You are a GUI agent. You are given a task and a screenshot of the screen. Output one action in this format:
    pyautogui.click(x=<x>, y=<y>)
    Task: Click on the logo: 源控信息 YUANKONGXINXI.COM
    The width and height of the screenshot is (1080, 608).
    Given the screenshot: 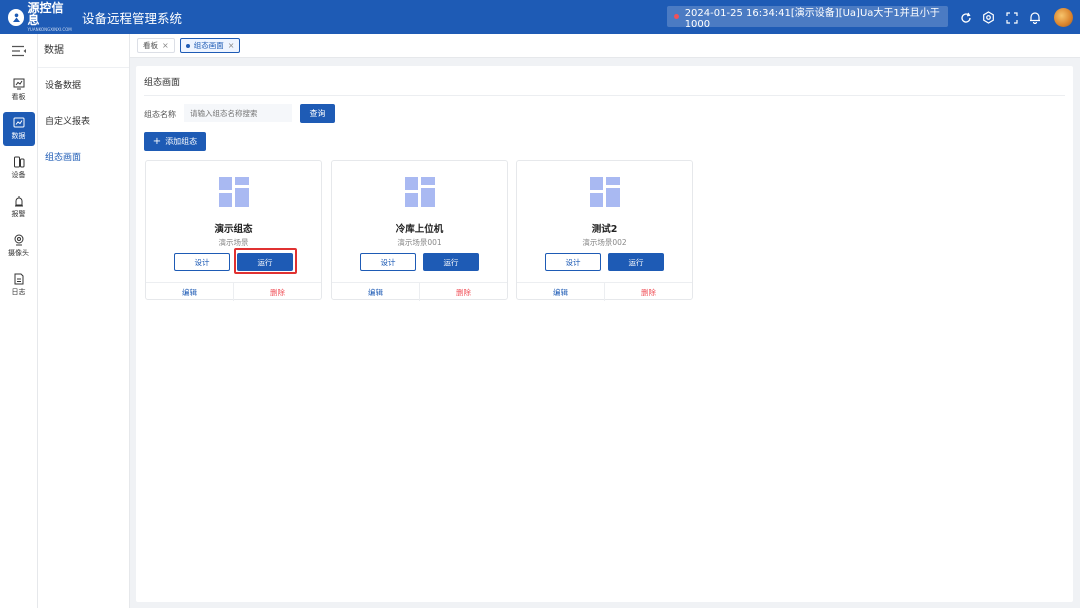 What is the action you would take?
    pyautogui.click(x=41, y=17)
    